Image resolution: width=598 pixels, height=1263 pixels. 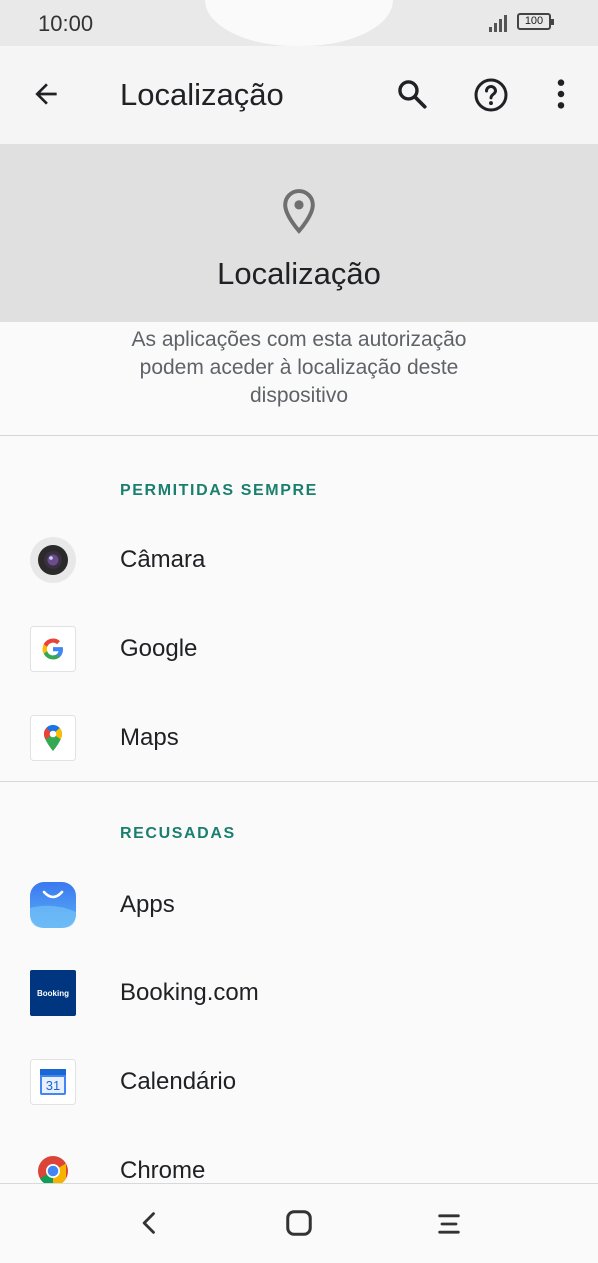 I want to click on camera-app-icon, so click(x=53, y=560).